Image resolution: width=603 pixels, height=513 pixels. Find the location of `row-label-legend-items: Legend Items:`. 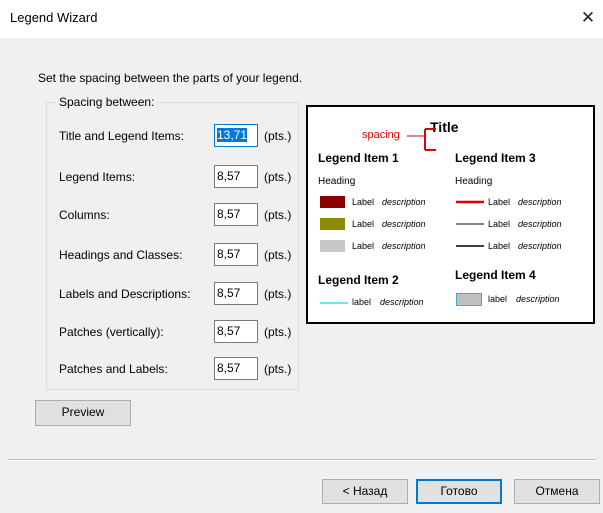

row-label-legend-items: Legend Items: is located at coordinates (97, 177).